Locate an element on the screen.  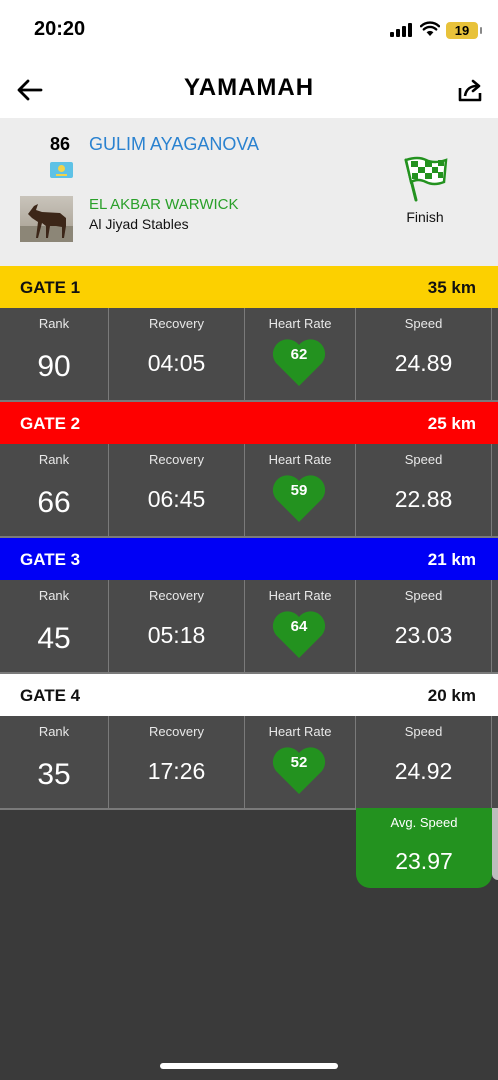
heart-rate-value: 62 is located at coordinates (299, 354).